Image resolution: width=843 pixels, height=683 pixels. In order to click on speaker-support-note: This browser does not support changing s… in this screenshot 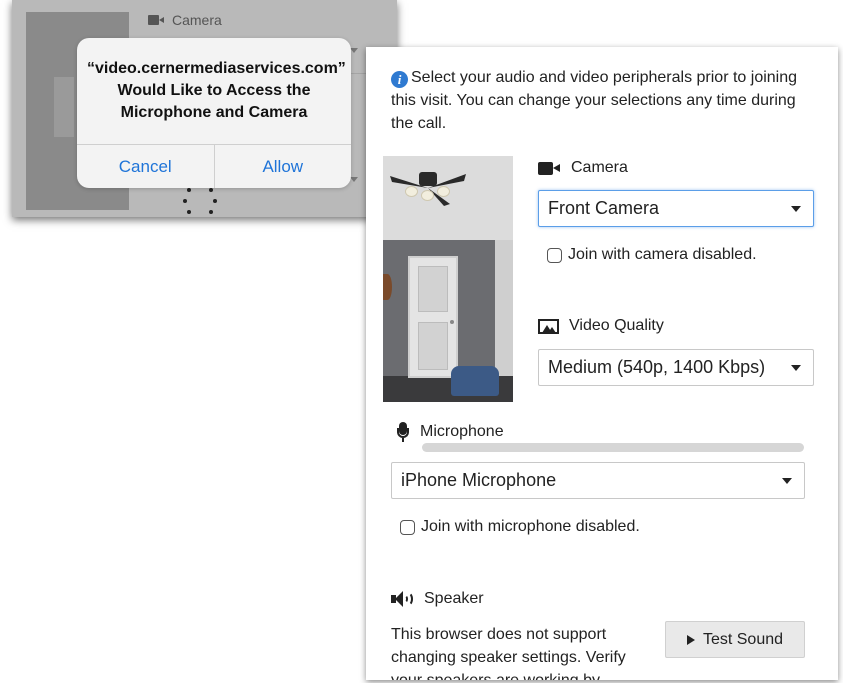, I will do `click(508, 653)`.